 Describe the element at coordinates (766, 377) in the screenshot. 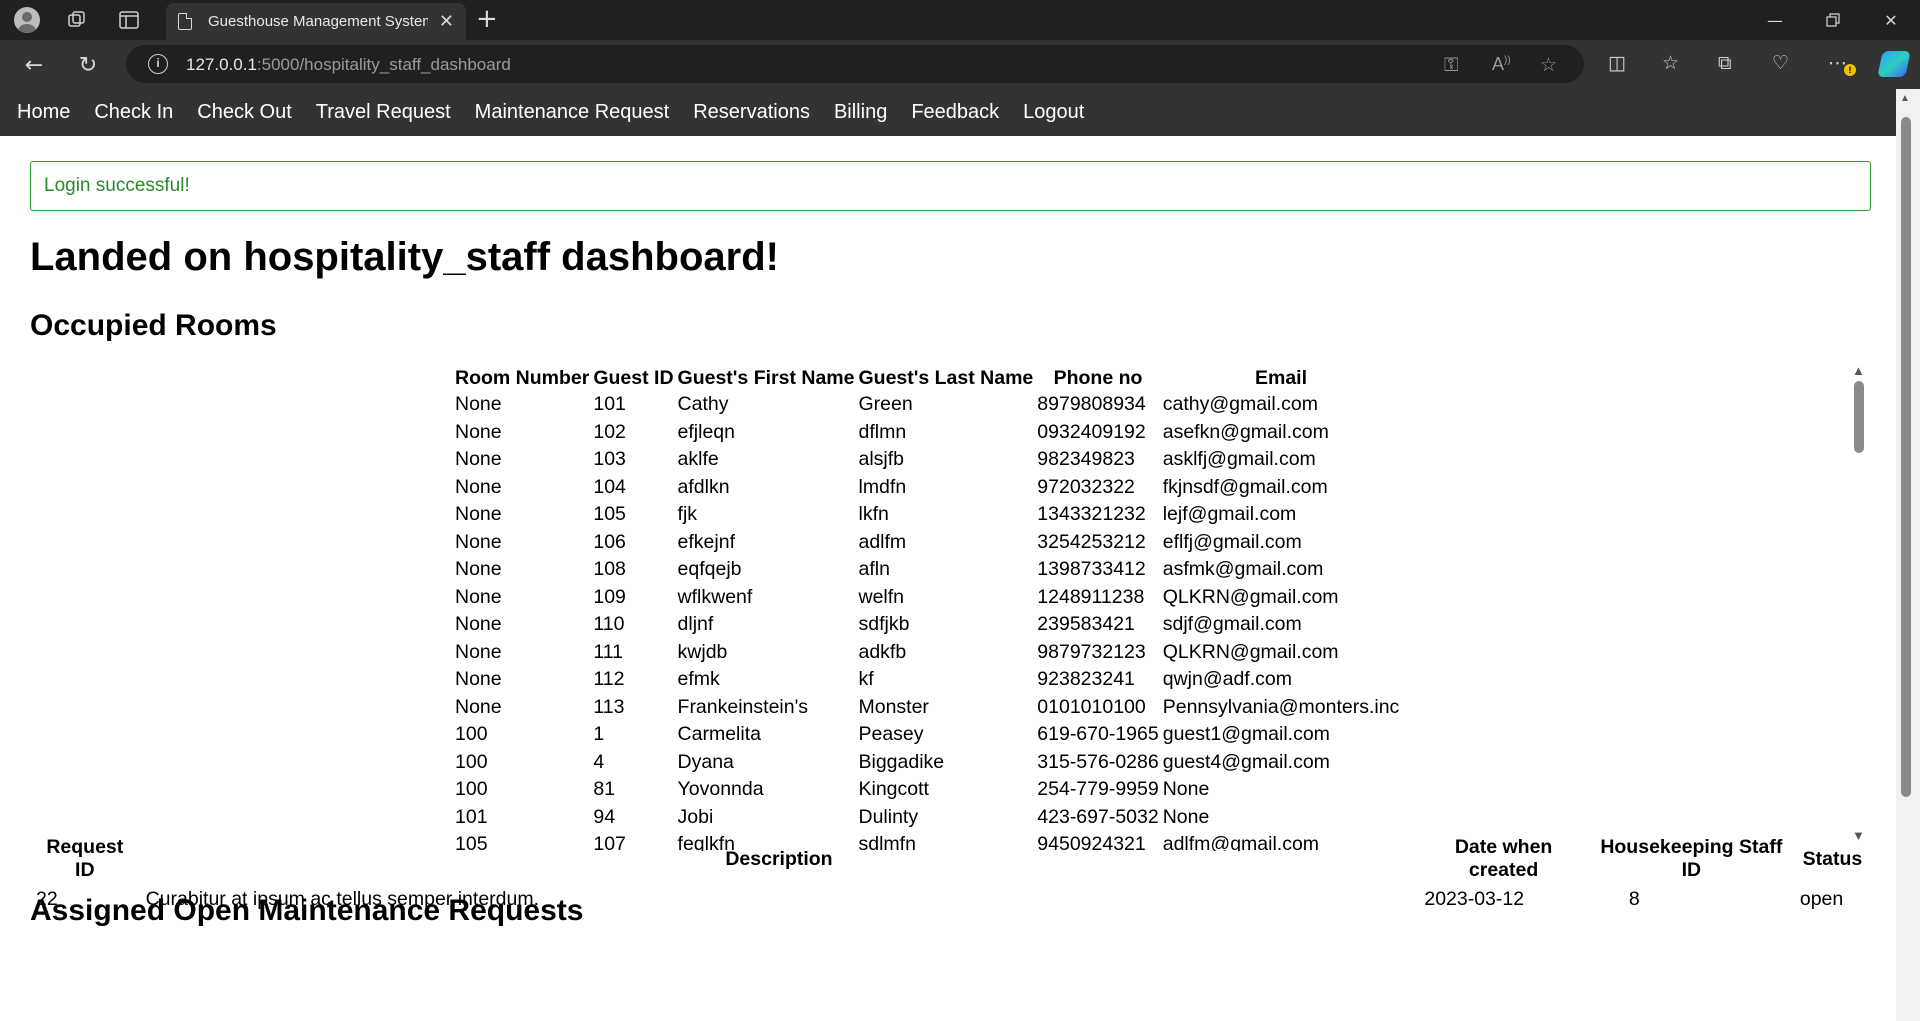

I see `col-first-name: Guest's First Name` at that location.